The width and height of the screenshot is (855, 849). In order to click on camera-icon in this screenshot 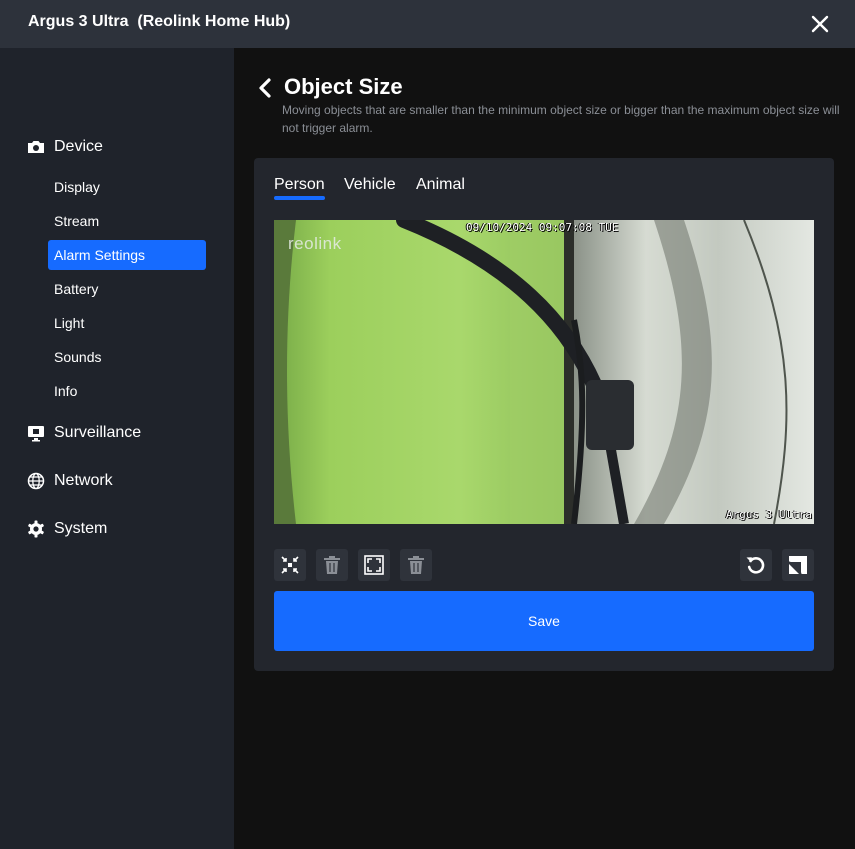, I will do `click(36, 147)`.